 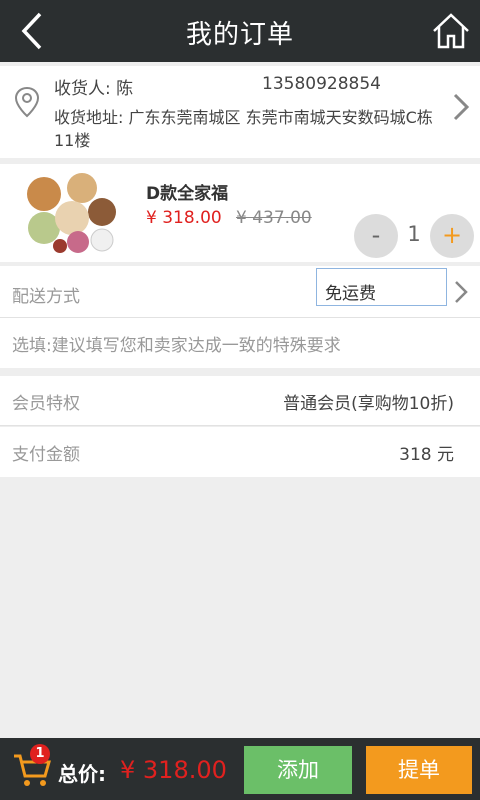 What do you see at coordinates (274, 218) in the screenshot?
I see `product-original-price: ¥ 437.00` at bounding box center [274, 218].